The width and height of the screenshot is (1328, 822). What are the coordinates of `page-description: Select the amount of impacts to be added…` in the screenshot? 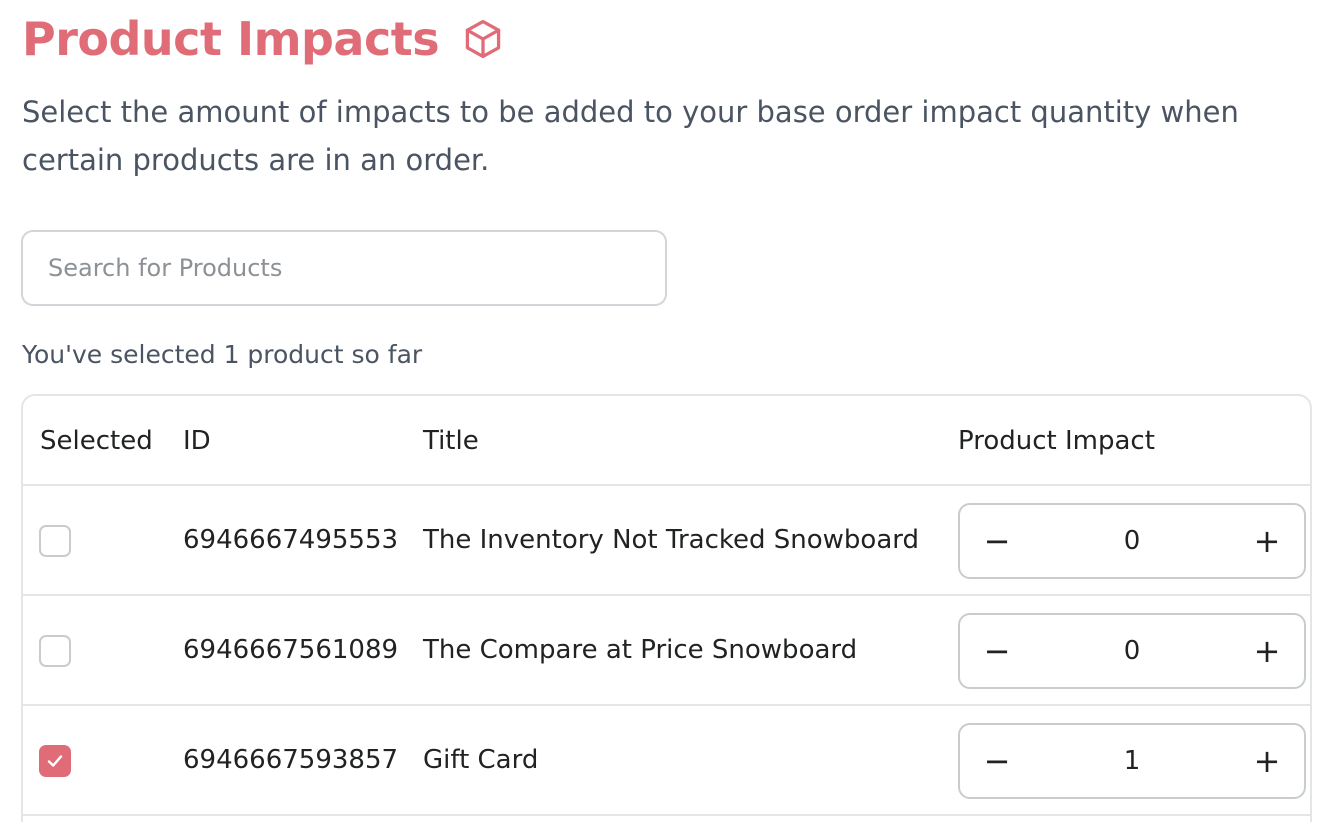 It's located at (630, 136).